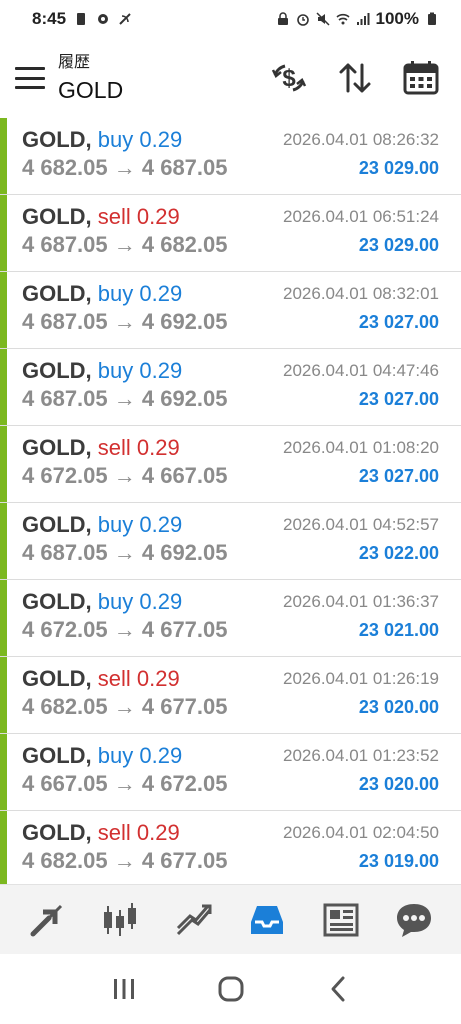  I want to click on sort-arrows-icon, so click(355, 78).